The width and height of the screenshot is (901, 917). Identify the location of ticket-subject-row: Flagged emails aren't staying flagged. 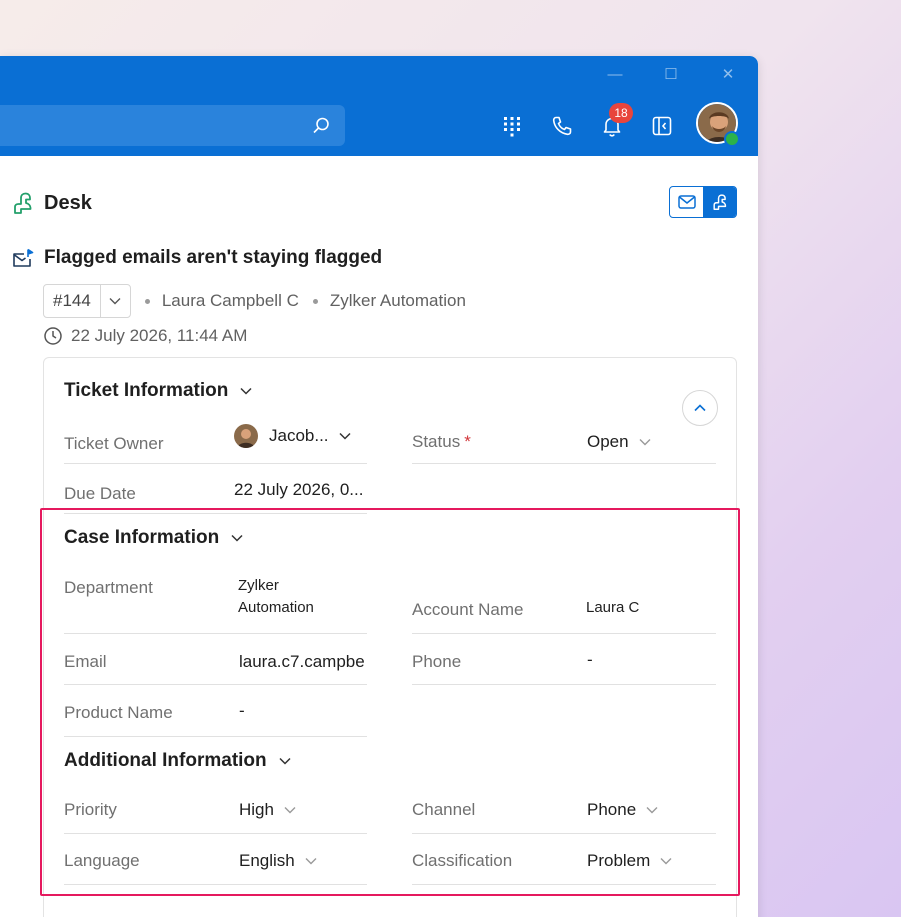
(197, 258).